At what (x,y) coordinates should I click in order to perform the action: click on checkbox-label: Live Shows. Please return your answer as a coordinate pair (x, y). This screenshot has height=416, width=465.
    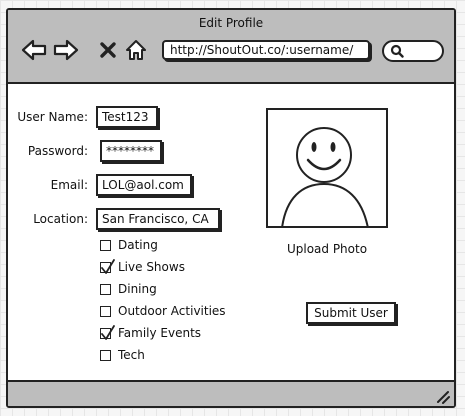
    Looking at the image, I should click on (151, 267).